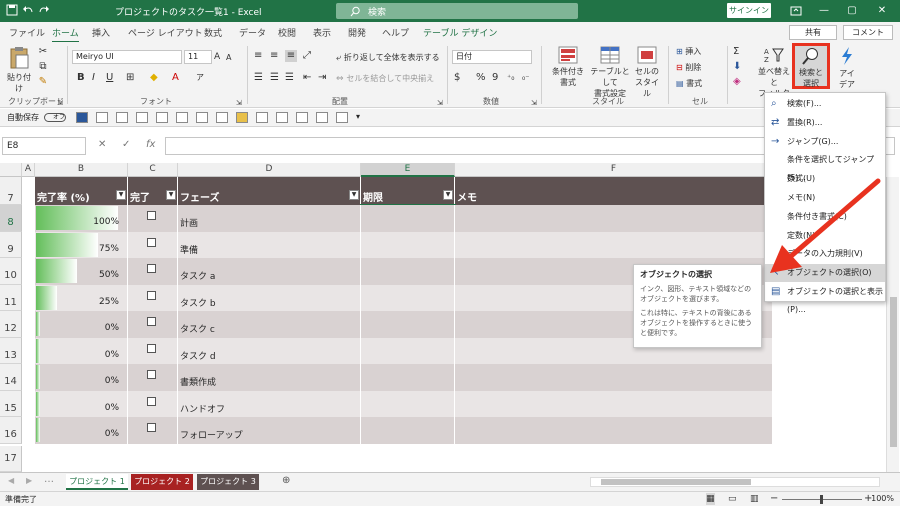  Describe the element at coordinates (198, 57) in the screenshot. I see `font-size-select: 11` at that location.